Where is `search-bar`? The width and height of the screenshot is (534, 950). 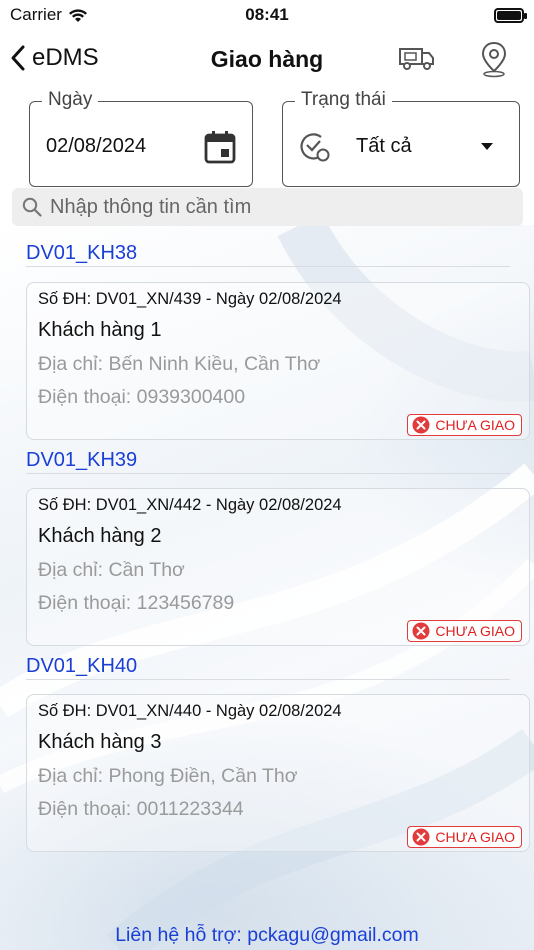 search-bar is located at coordinates (267, 207).